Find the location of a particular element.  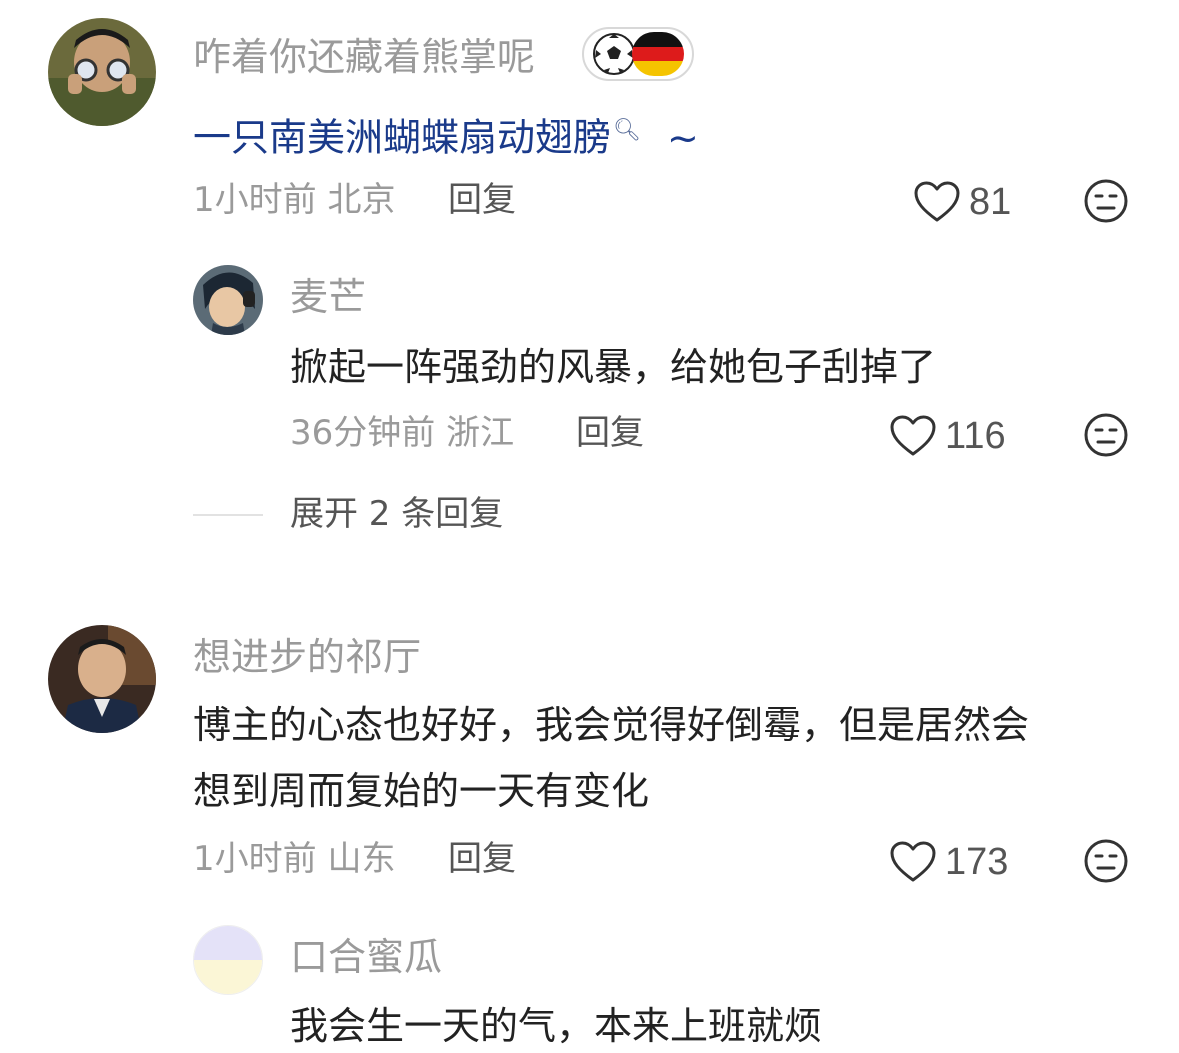

soccer-ball-icon is located at coordinates (614, 54).